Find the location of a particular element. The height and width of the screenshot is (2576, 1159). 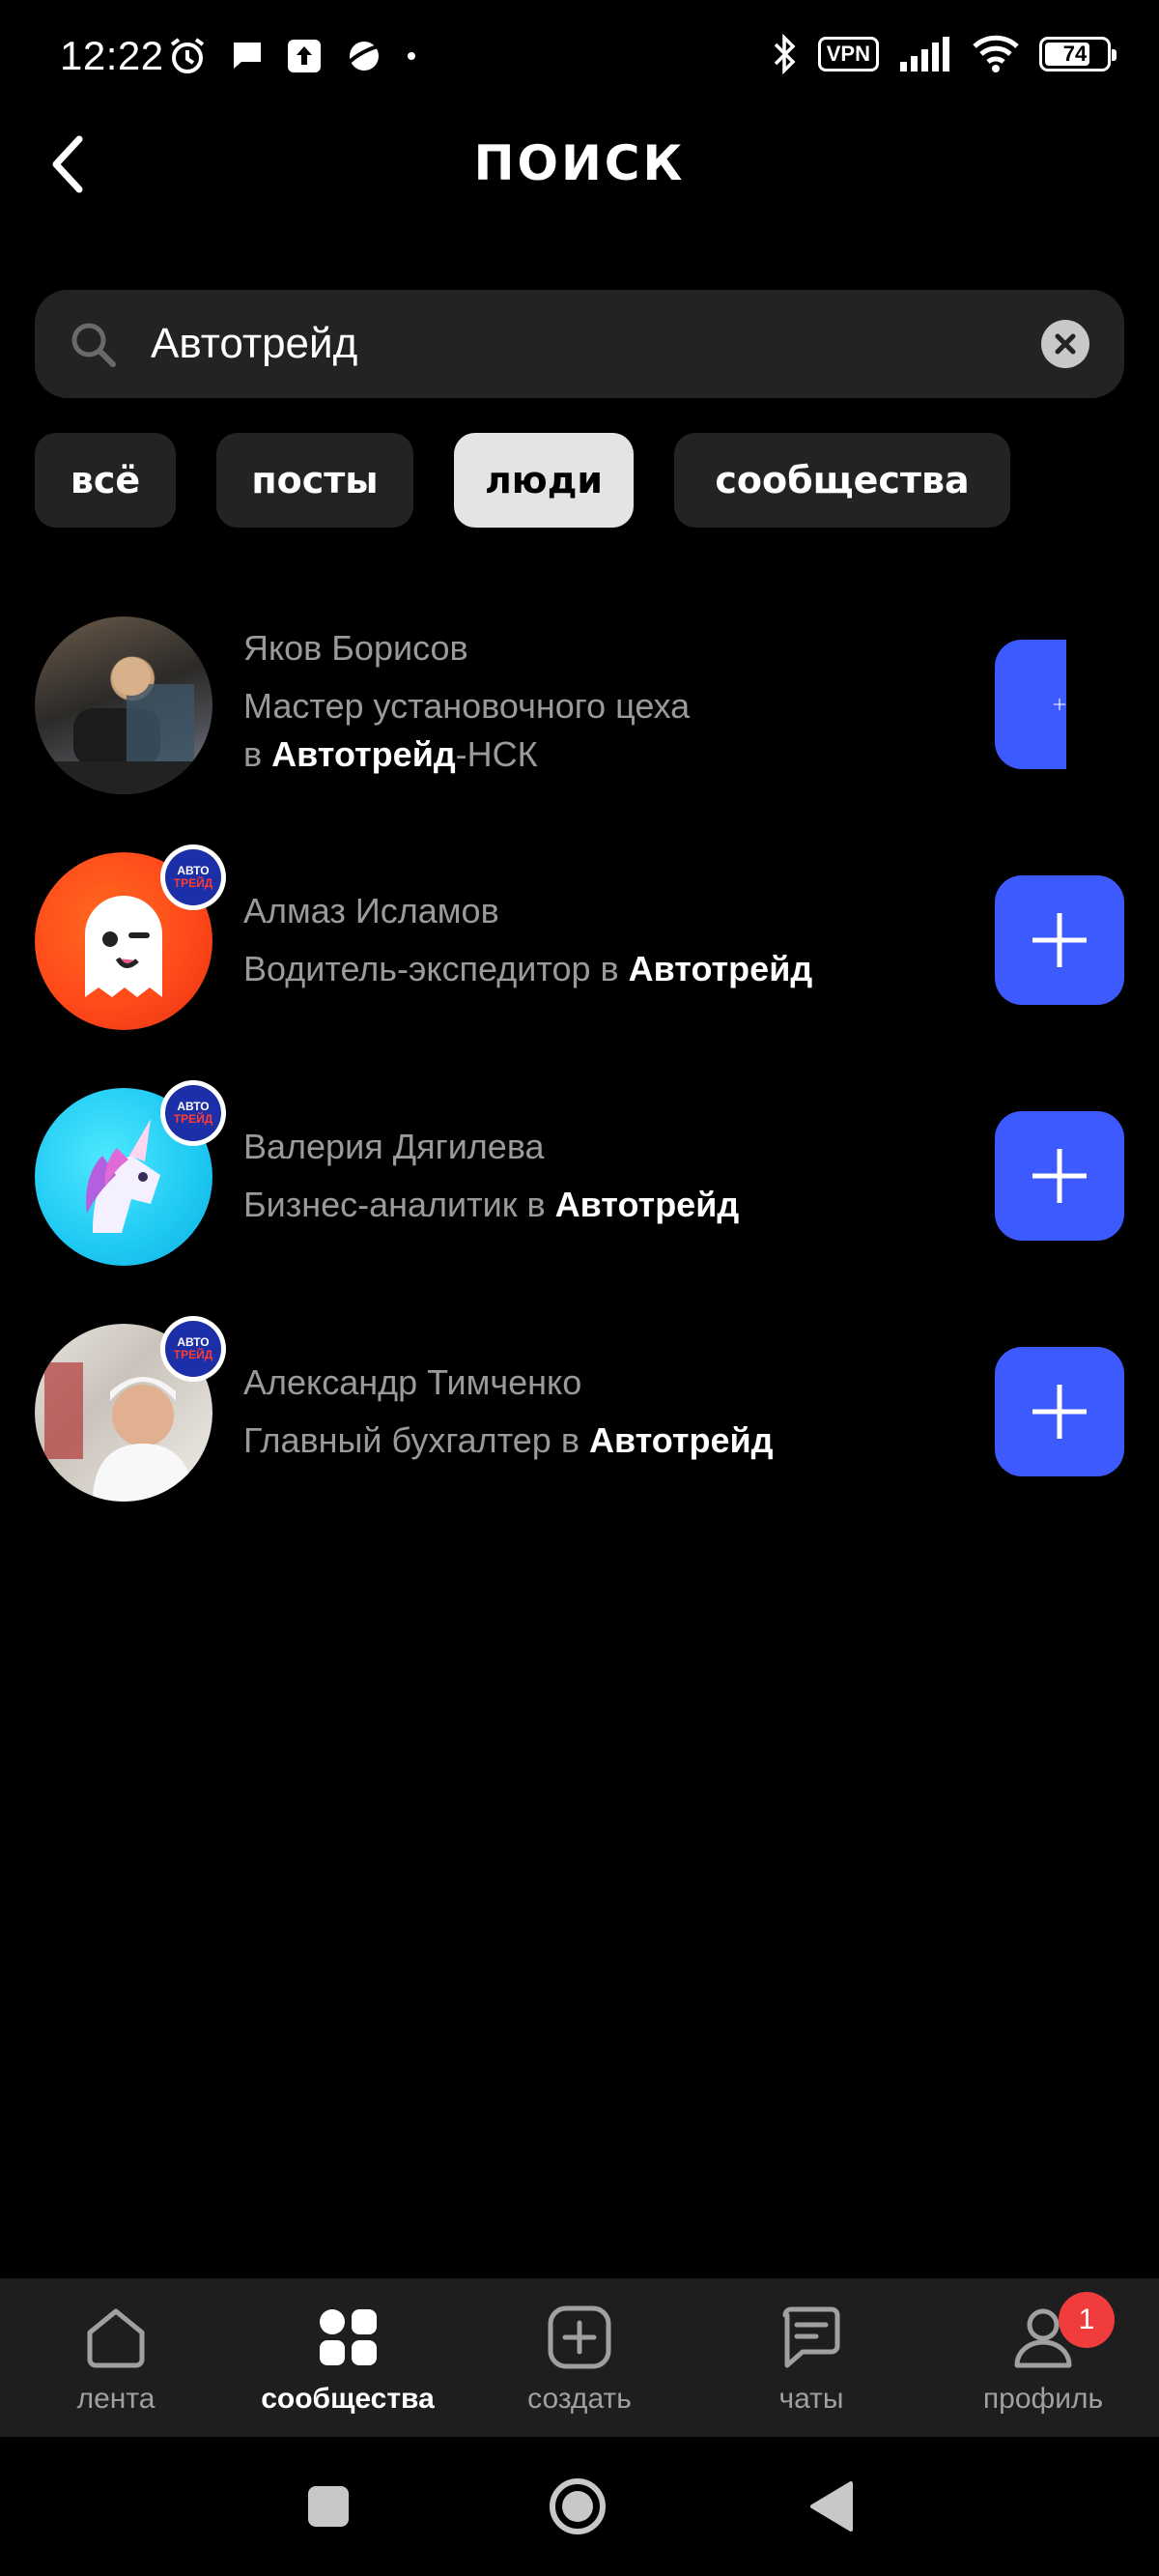

dot-icon is located at coordinates (411, 56).